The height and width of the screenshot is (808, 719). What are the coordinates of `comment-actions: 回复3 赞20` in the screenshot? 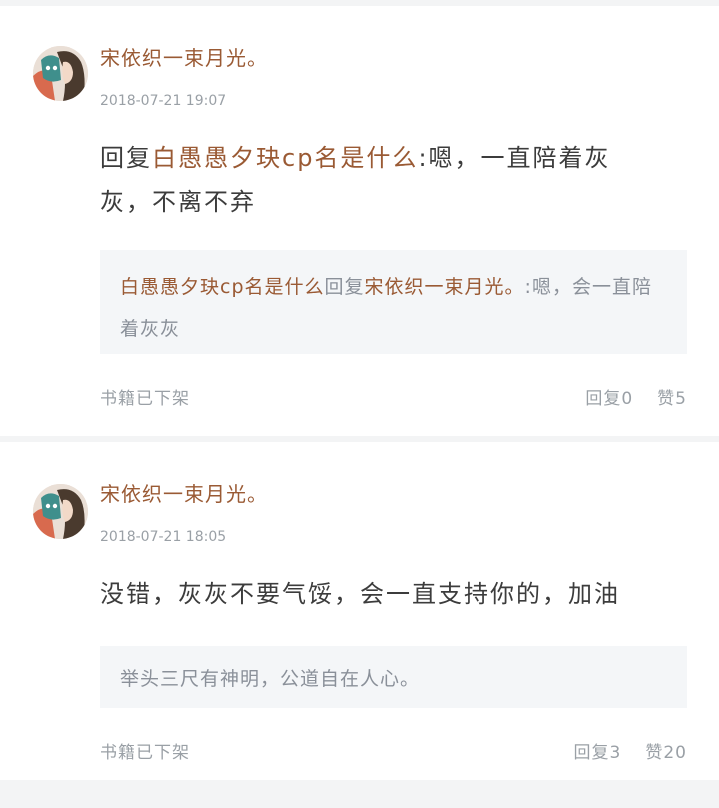 It's located at (630, 750).